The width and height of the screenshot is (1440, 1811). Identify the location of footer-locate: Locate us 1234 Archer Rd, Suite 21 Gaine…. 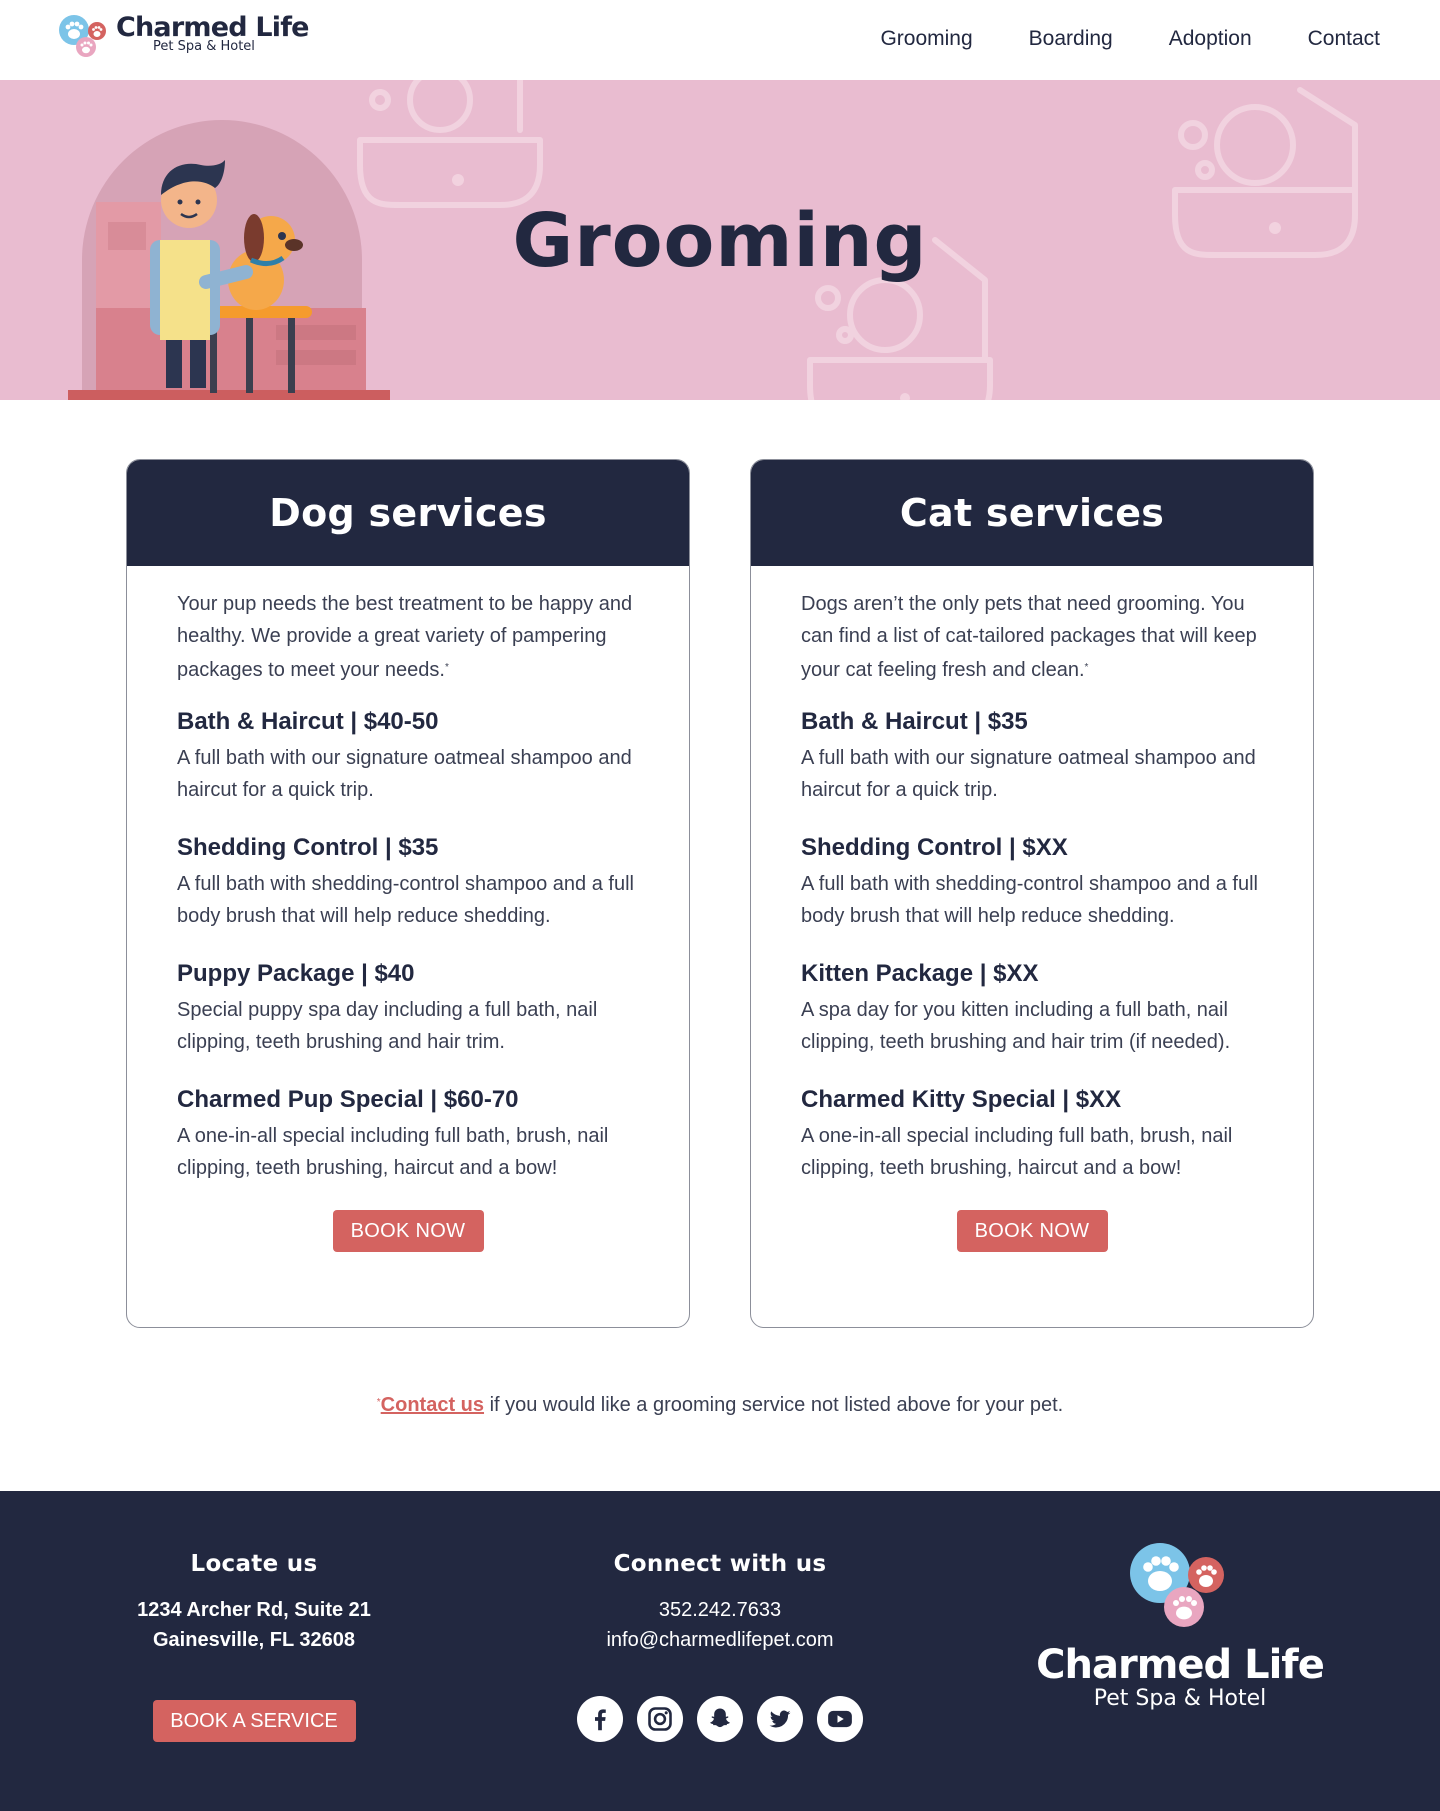
(254, 1646).